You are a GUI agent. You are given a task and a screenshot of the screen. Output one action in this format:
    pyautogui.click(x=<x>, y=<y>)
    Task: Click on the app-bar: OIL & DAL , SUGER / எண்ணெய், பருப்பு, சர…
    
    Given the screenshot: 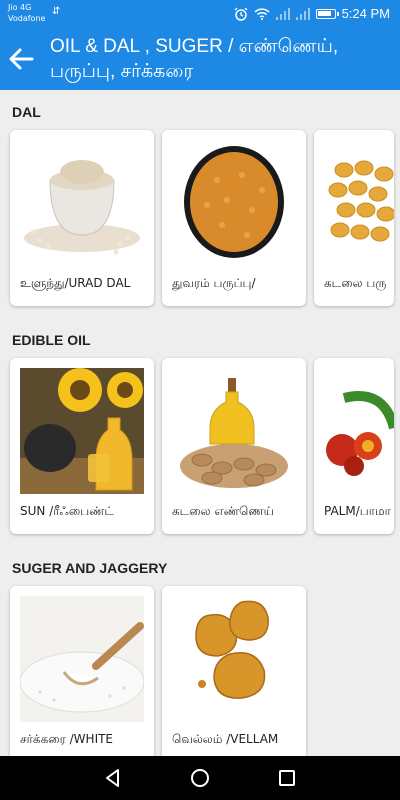 What is the action you would take?
    pyautogui.click(x=200, y=59)
    